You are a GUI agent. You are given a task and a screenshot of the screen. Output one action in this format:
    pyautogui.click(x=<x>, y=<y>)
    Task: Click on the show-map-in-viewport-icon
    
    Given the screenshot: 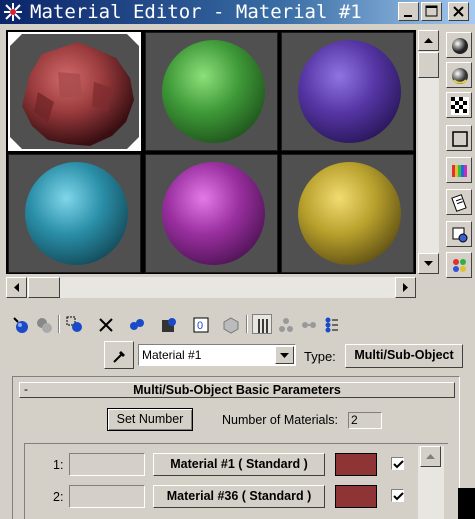 What is the action you would take?
    pyautogui.click(x=231, y=325)
    